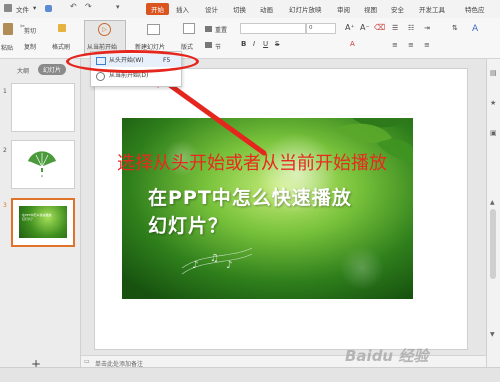 This screenshot has width=500, height=382. What do you see at coordinates (132, 61) in the screenshot?
I see `red-highlight-ellipse` at bounding box center [132, 61].